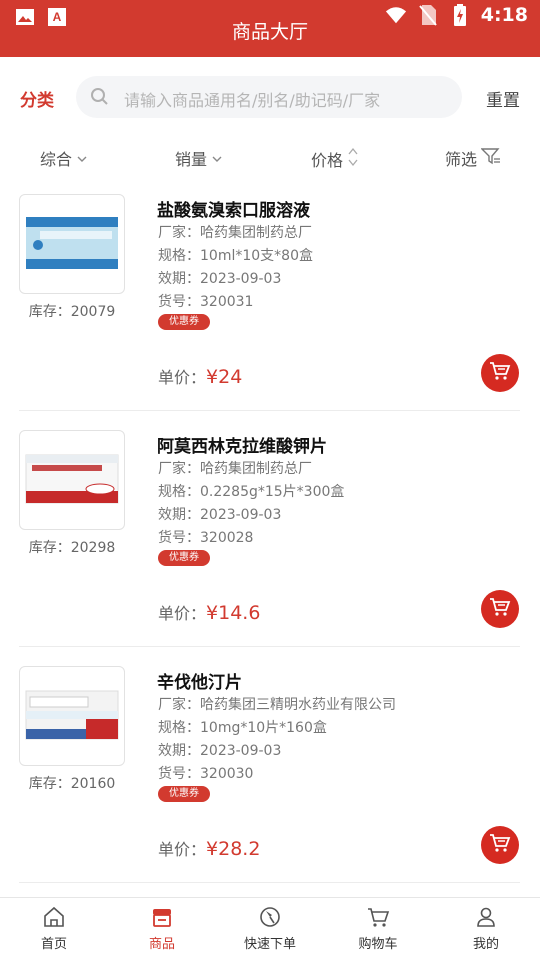 This screenshot has width=540, height=960. I want to click on unit-price: 单价：¥14.6, so click(209, 612).